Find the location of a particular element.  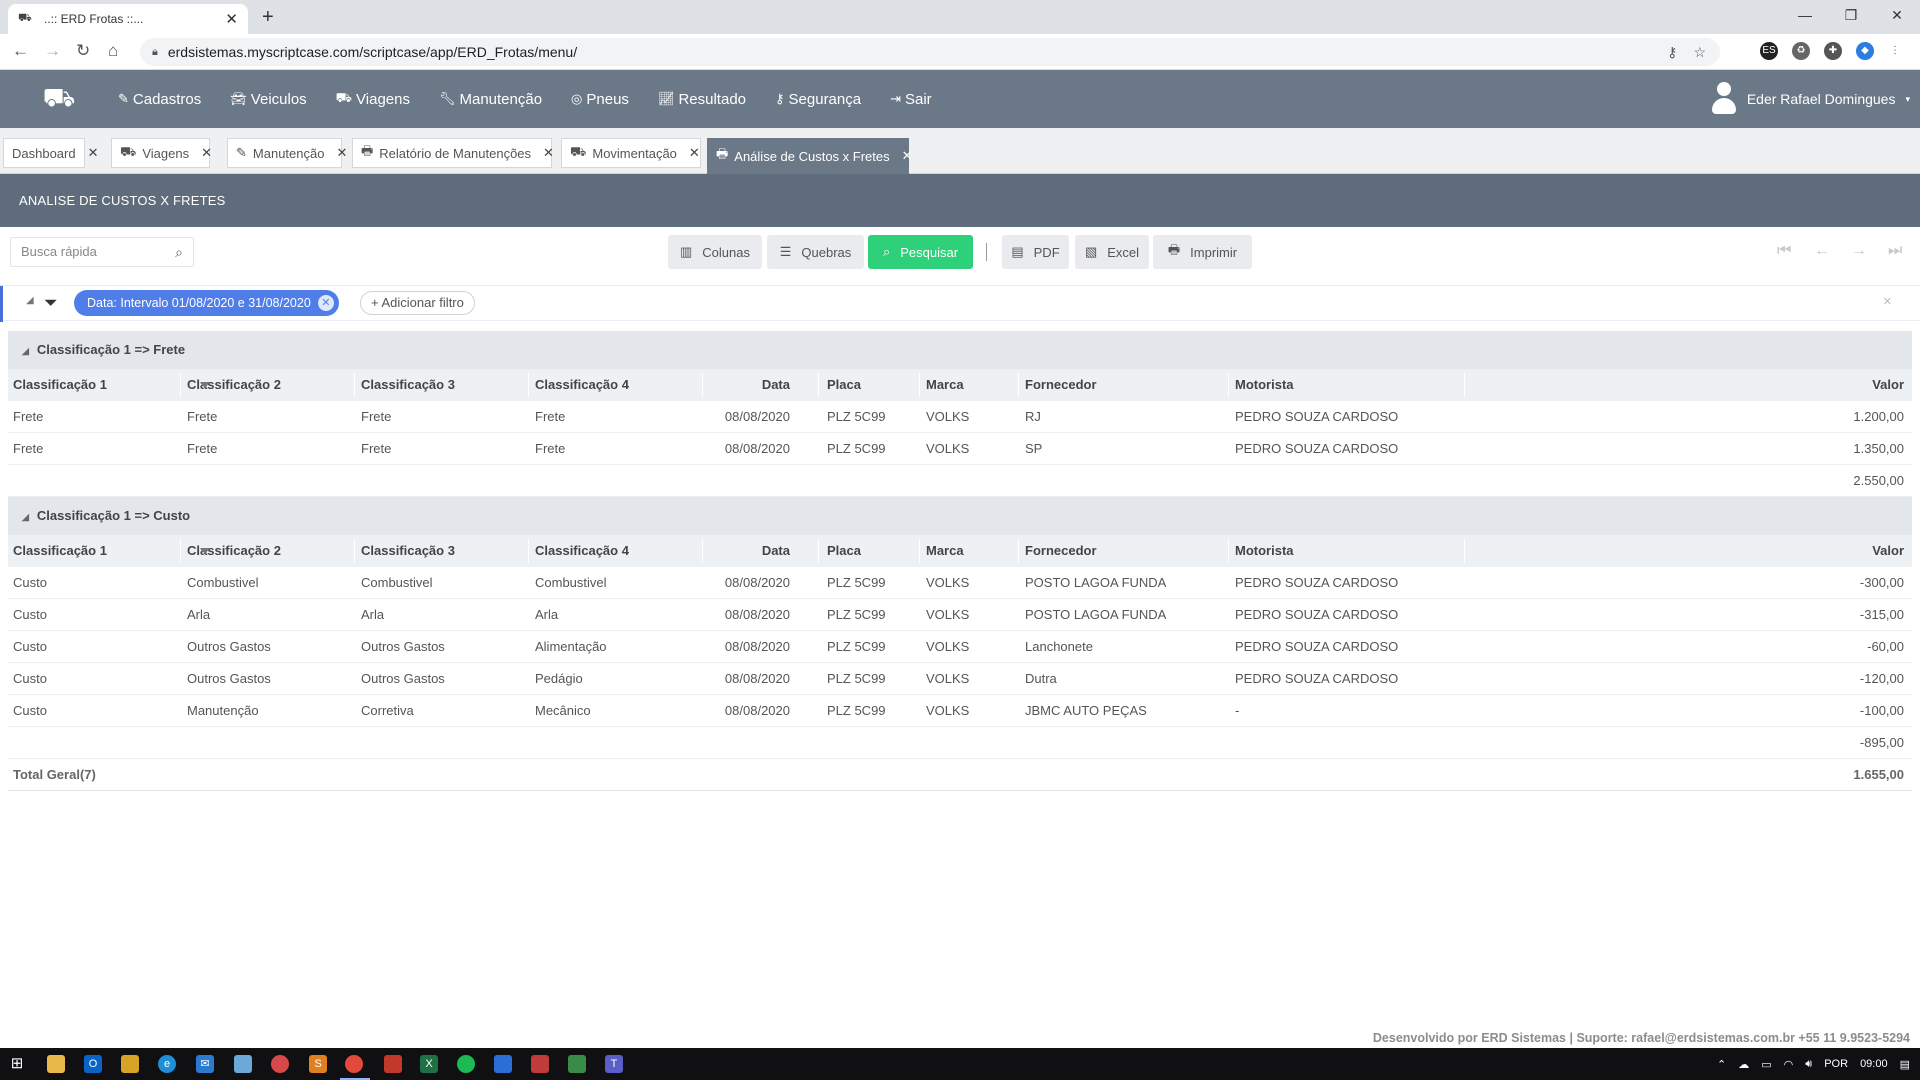

windows-start-icon: ⊞ is located at coordinates (17, 1064).